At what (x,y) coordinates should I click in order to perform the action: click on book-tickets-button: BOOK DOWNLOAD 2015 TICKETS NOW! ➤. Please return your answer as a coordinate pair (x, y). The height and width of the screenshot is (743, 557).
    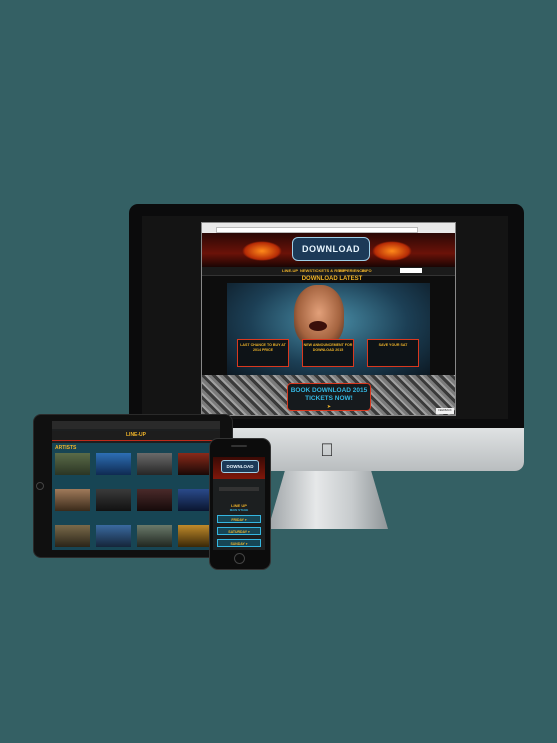
    Looking at the image, I should click on (329, 397).